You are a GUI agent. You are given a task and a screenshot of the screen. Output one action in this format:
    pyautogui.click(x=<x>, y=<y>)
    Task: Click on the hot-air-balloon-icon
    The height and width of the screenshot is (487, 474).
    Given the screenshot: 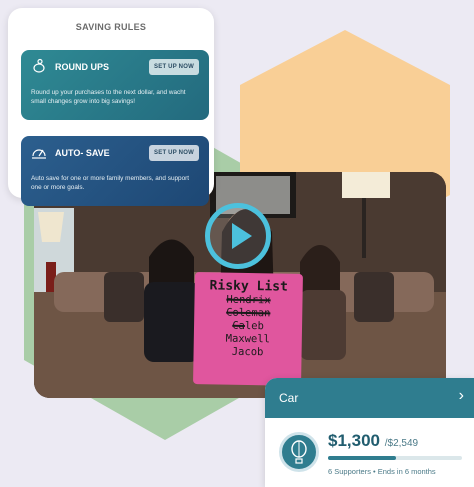 What is the action you would take?
    pyautogui.click(x=299, y=452)
    